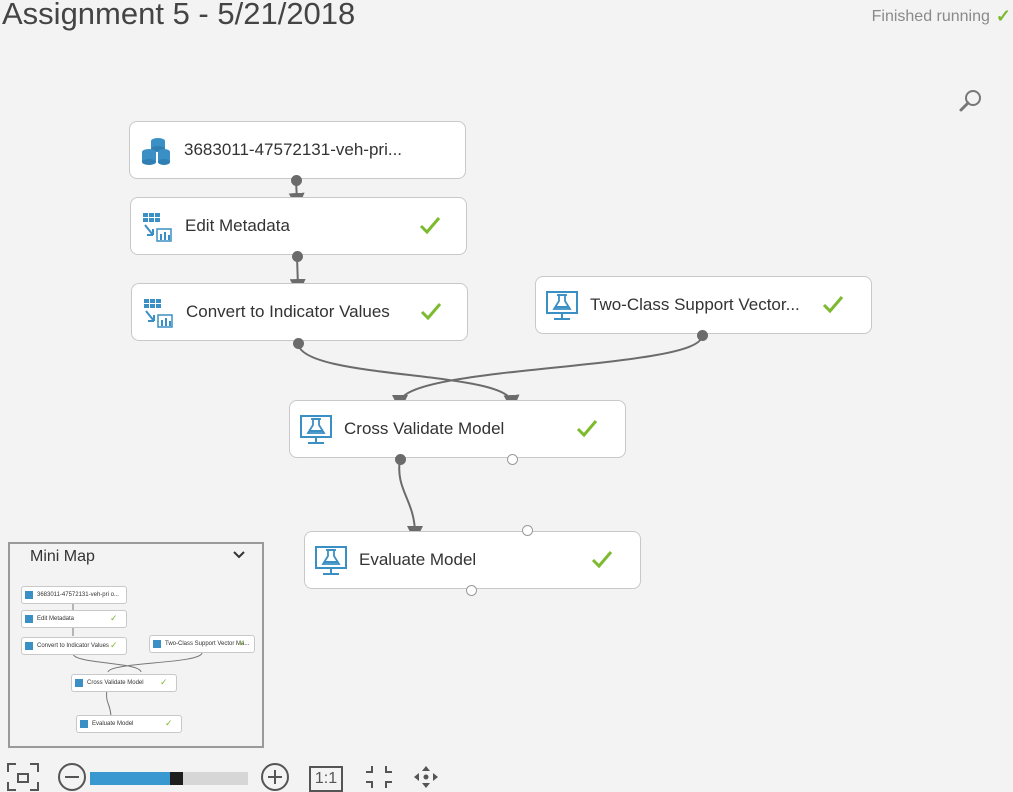  I want to click on minimap-node-label: Edit Metadata, so click(56, 619).